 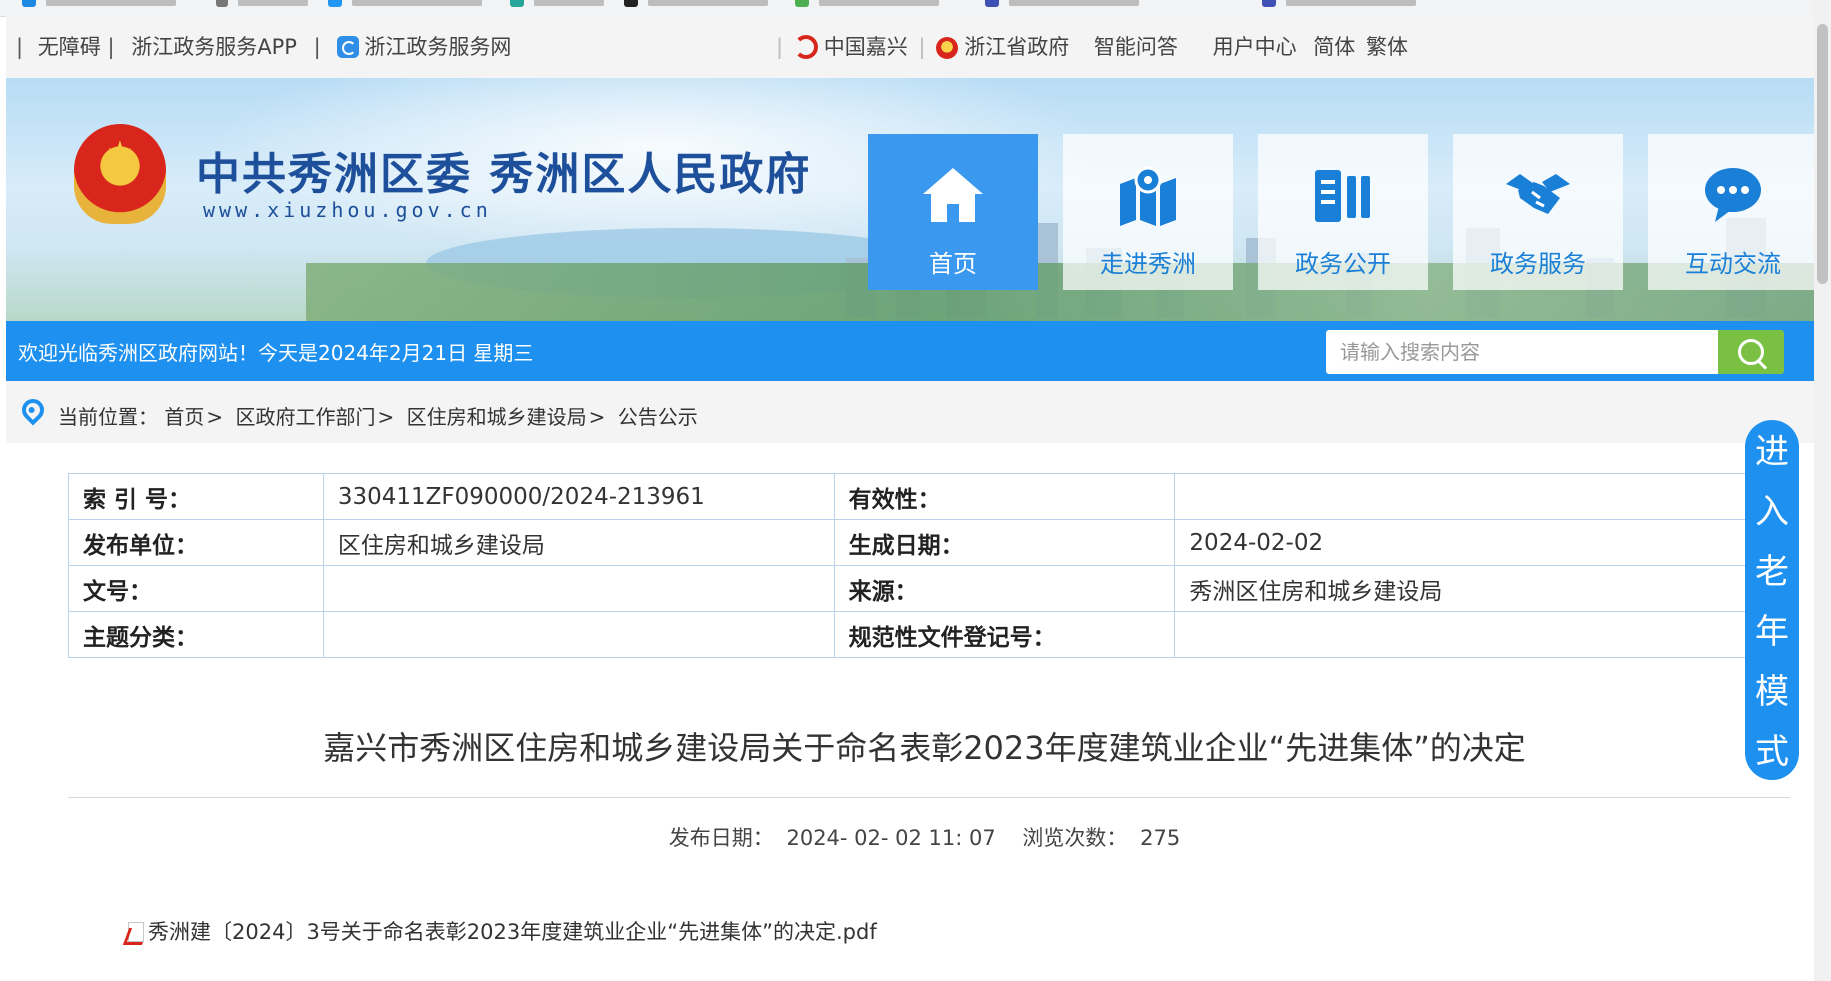 What do you see at coordinates (1538, 264) in the screenshot?
I see `nav-label: 政务服务` at bounding box center [1538, 264].